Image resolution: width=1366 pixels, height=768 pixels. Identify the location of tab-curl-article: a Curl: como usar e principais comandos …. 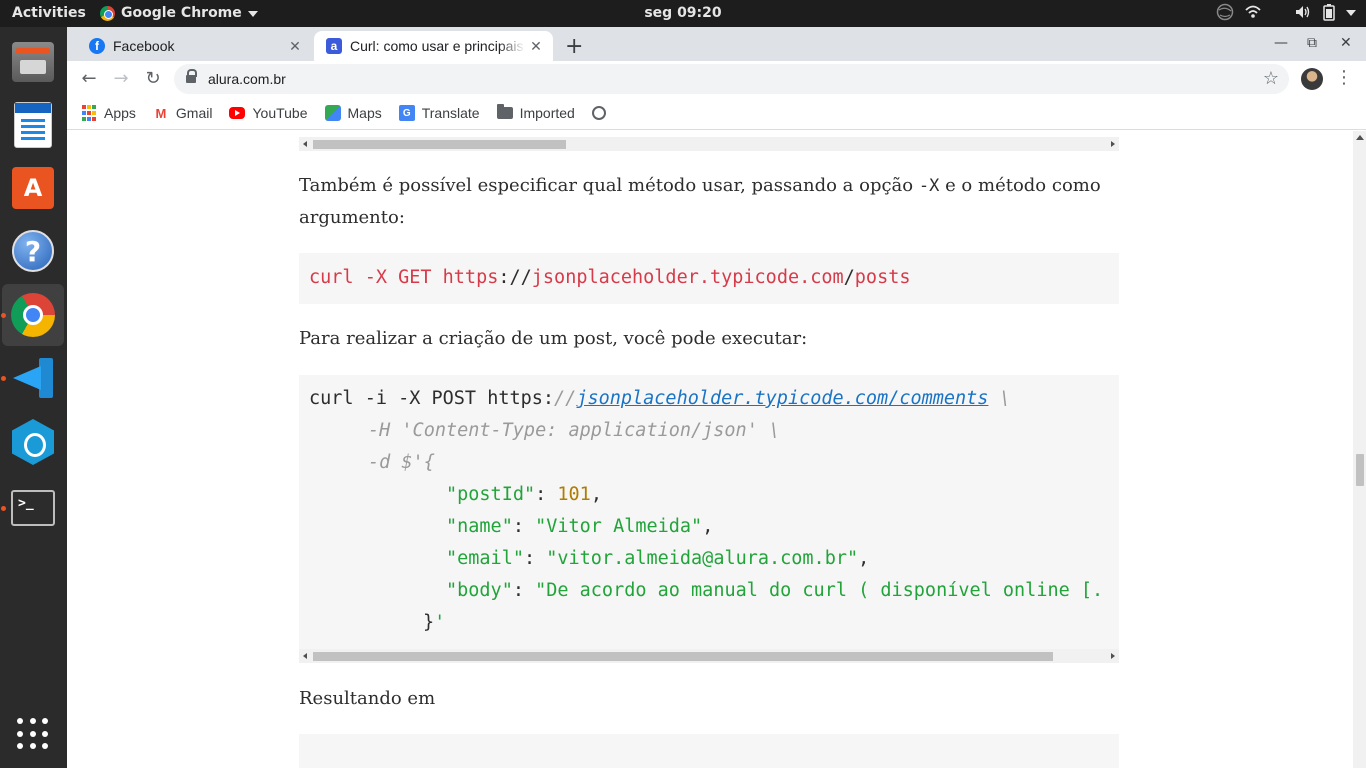
(433, 46).